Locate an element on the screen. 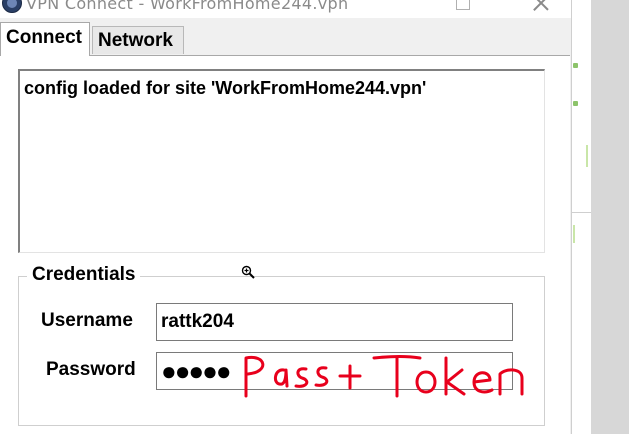 The width and height of the screenshot is (629, 436). title-bar: VPN Connect - WorkFromHome244.vpn is located at coordinates (285, 9).